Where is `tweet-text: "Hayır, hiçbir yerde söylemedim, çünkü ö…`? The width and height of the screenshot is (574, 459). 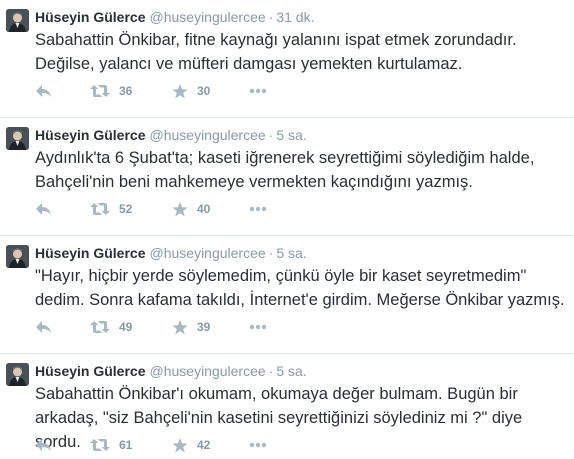 tweet-text: "Hayır, hiçbir yerde söylemedim, çünkü ö… is located at coordinates (300, 288).